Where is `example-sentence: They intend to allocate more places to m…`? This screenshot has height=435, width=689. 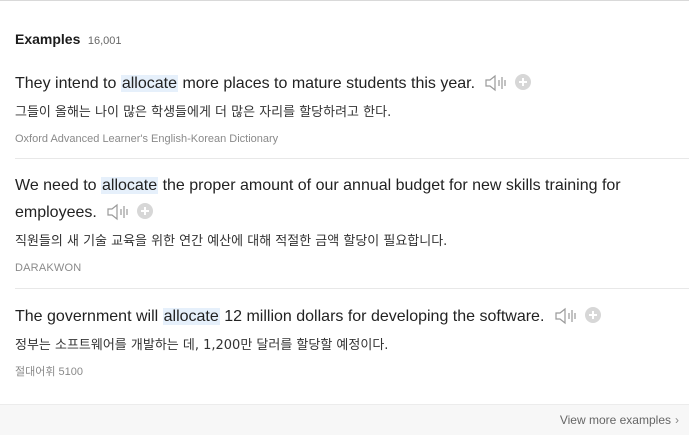 example-sentence: They intend to allocate more places to m… is located at coordinates (345, 85).